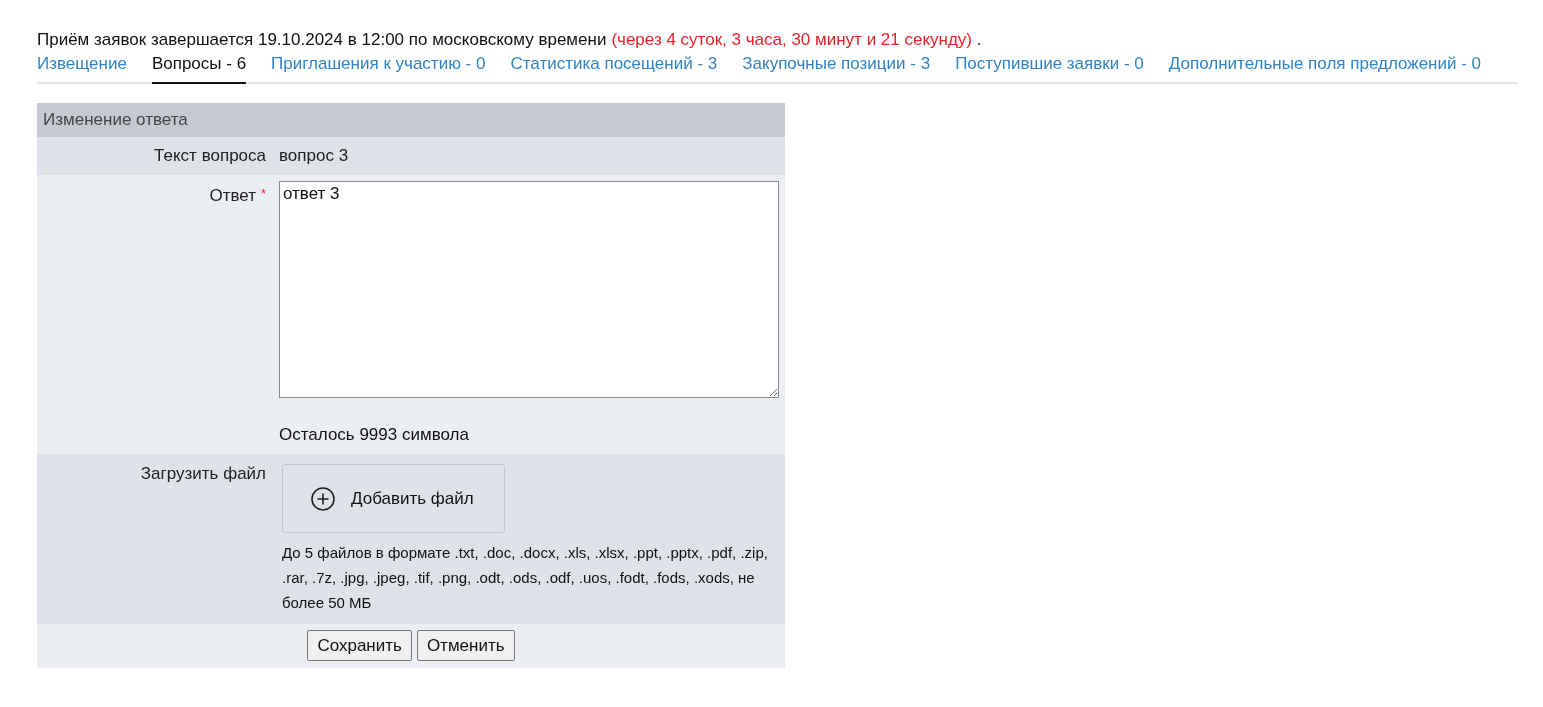 Image resolution: width=1543 pixels, height=707 pixels. Describe the element at coordinates (314, 156) in the screenshot. I see `question-text: вопрос 3` at that location.